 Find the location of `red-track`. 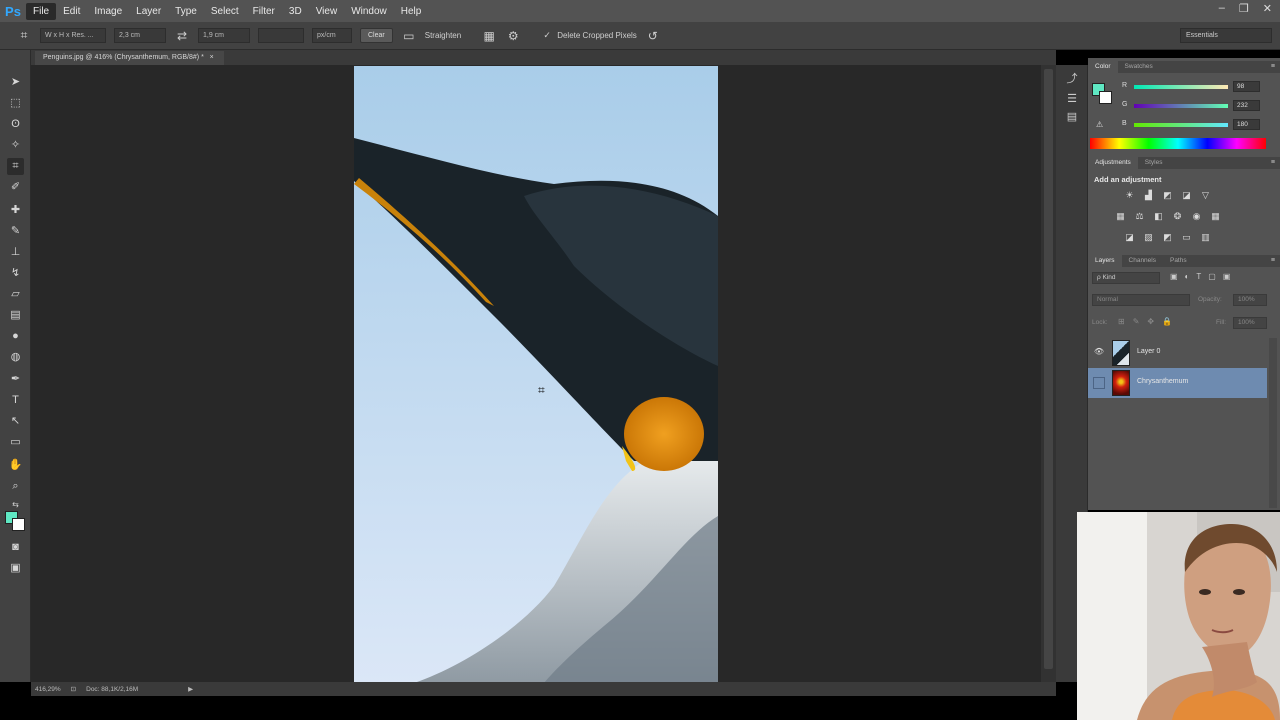

red-track is located at coordinates (1181, 87).